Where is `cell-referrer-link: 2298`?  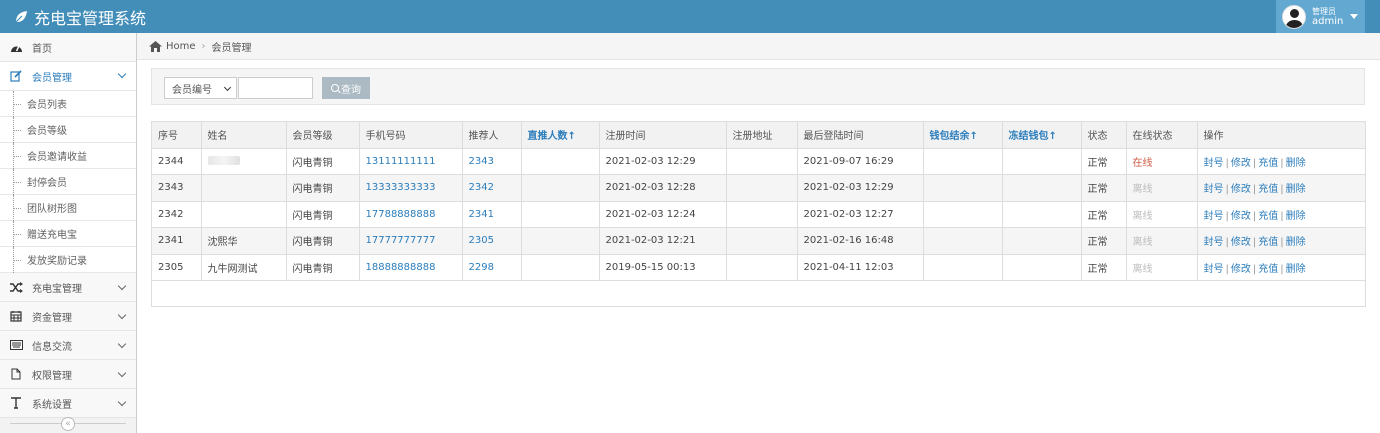 cell-referrer-link: 2298 is located at coordinates (492, 267).